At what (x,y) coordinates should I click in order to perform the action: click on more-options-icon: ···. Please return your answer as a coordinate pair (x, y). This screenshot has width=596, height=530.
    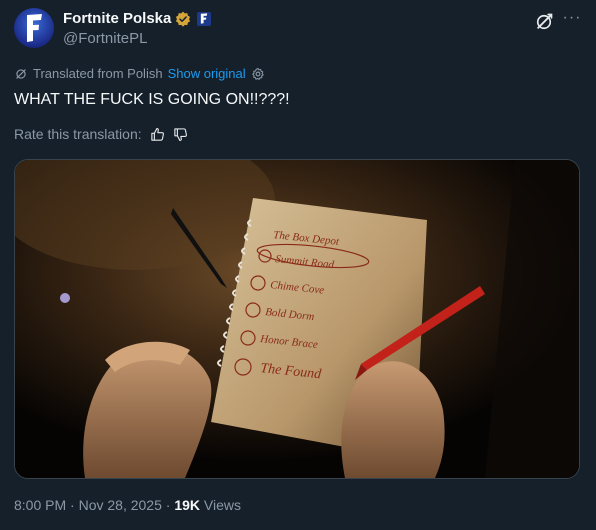
    Looking at the image, I should click on (572, 20).